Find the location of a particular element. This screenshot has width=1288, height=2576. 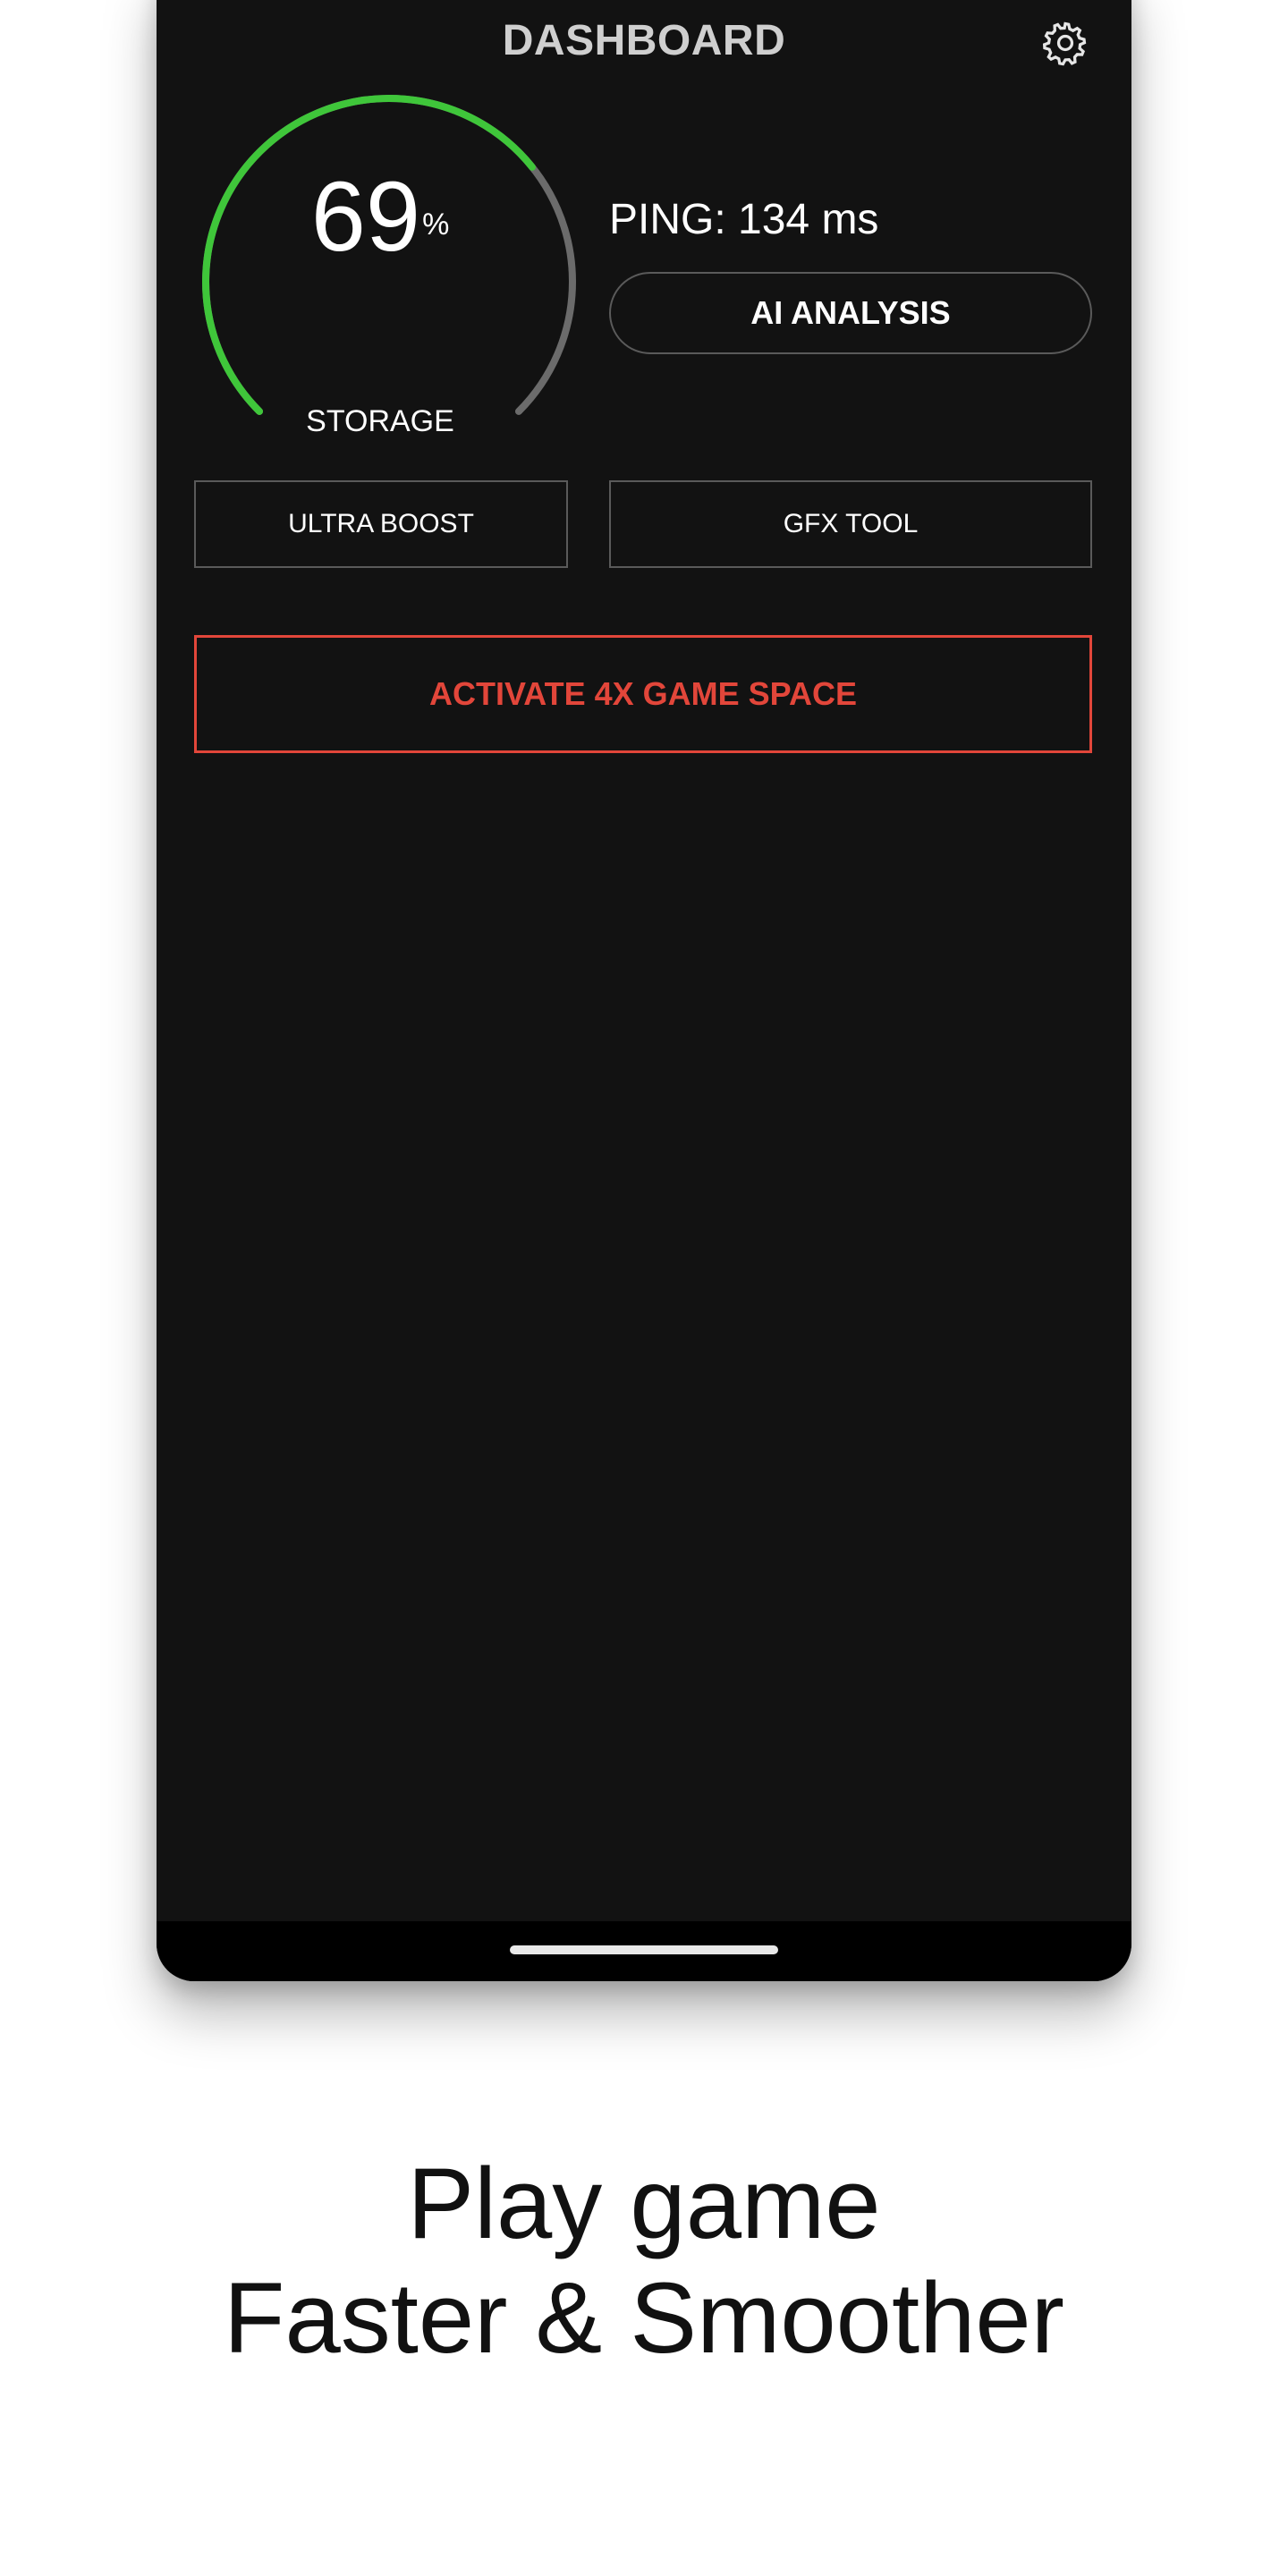

gfx-tool-button: GFX TOOL is located at coordinates (850, 524).